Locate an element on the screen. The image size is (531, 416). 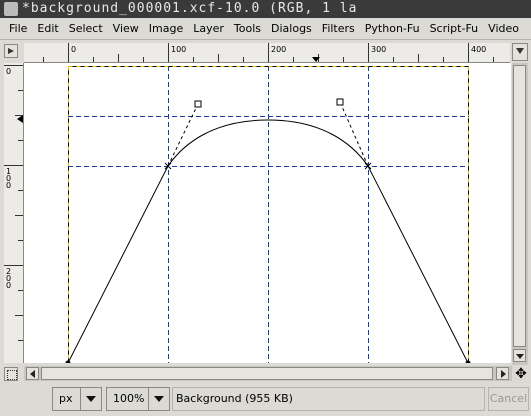
menu-python-fu: Python-Fu is located at coordinates (392, 29).